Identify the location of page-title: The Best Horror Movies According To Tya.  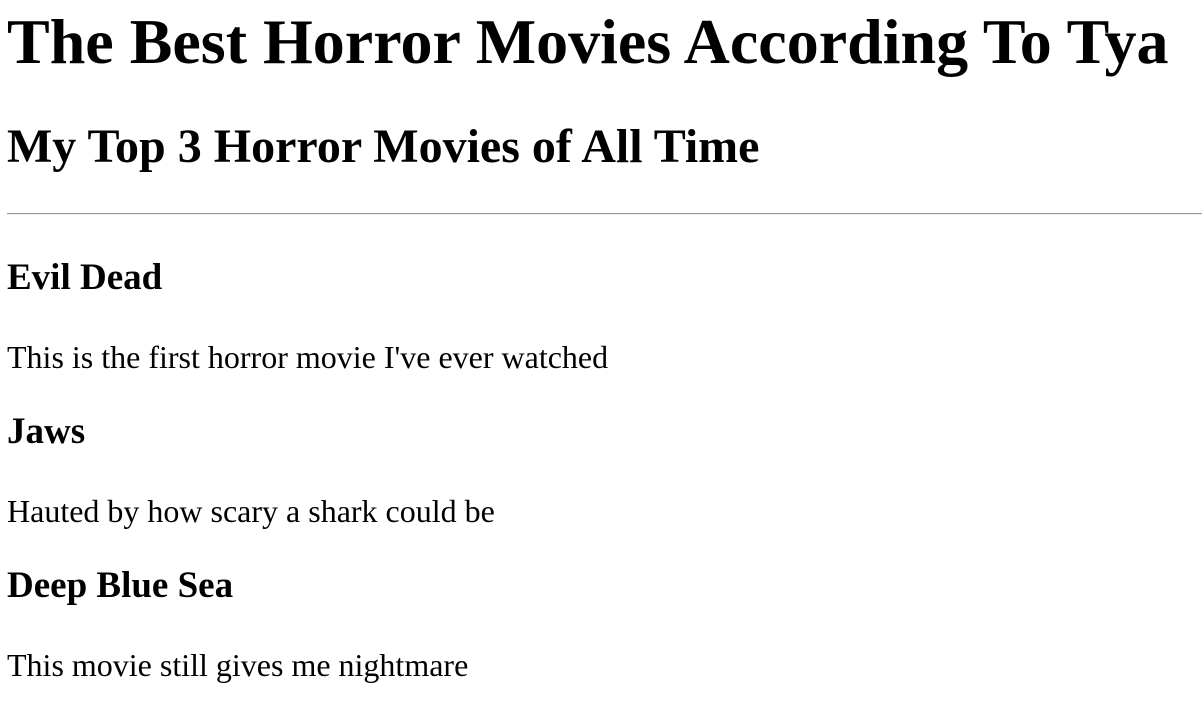
(588, 41).